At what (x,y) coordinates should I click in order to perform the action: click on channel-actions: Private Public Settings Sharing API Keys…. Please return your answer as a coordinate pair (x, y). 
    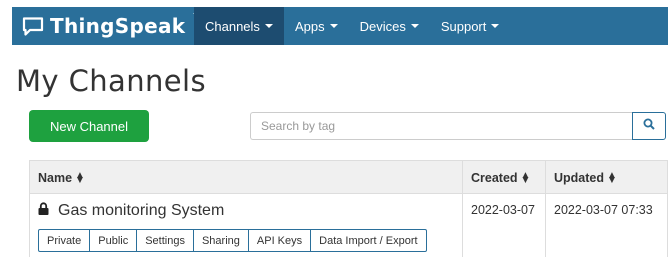
    Looking at the image, I should click on (232, 240).